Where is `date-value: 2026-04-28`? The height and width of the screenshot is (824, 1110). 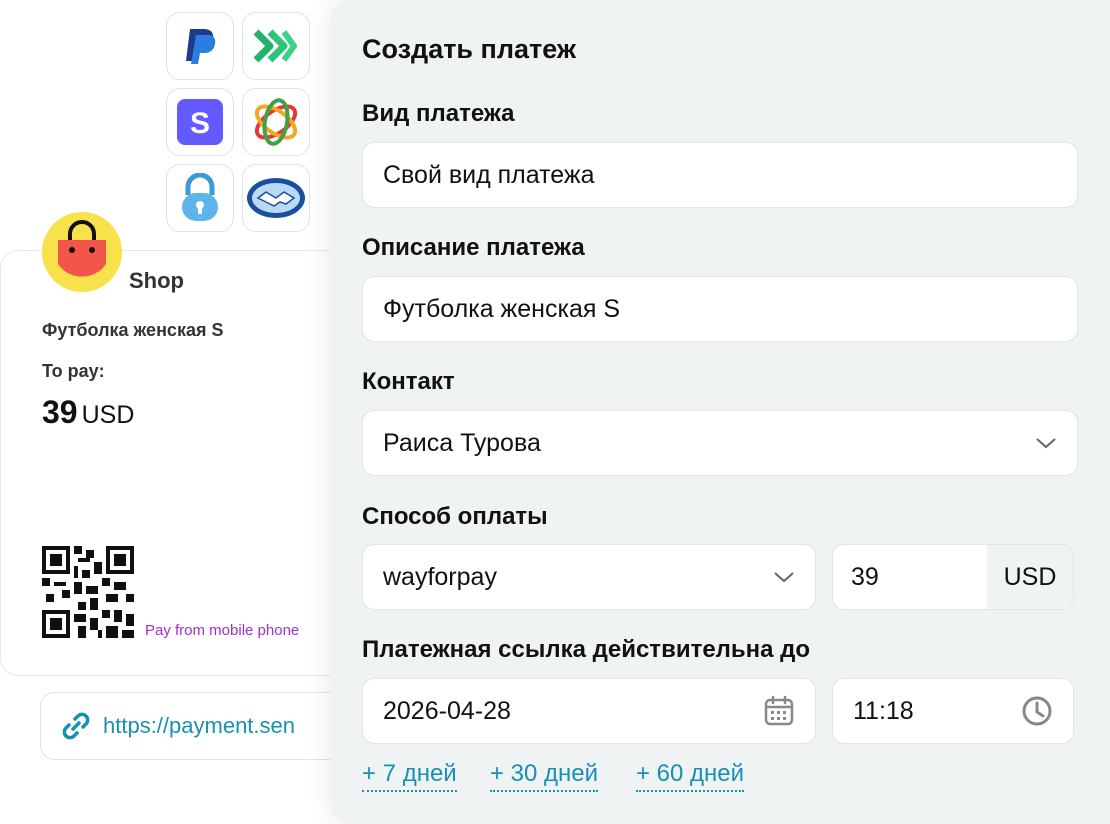
date-value: 2026-04-28 is located at coordinates (447, 710).